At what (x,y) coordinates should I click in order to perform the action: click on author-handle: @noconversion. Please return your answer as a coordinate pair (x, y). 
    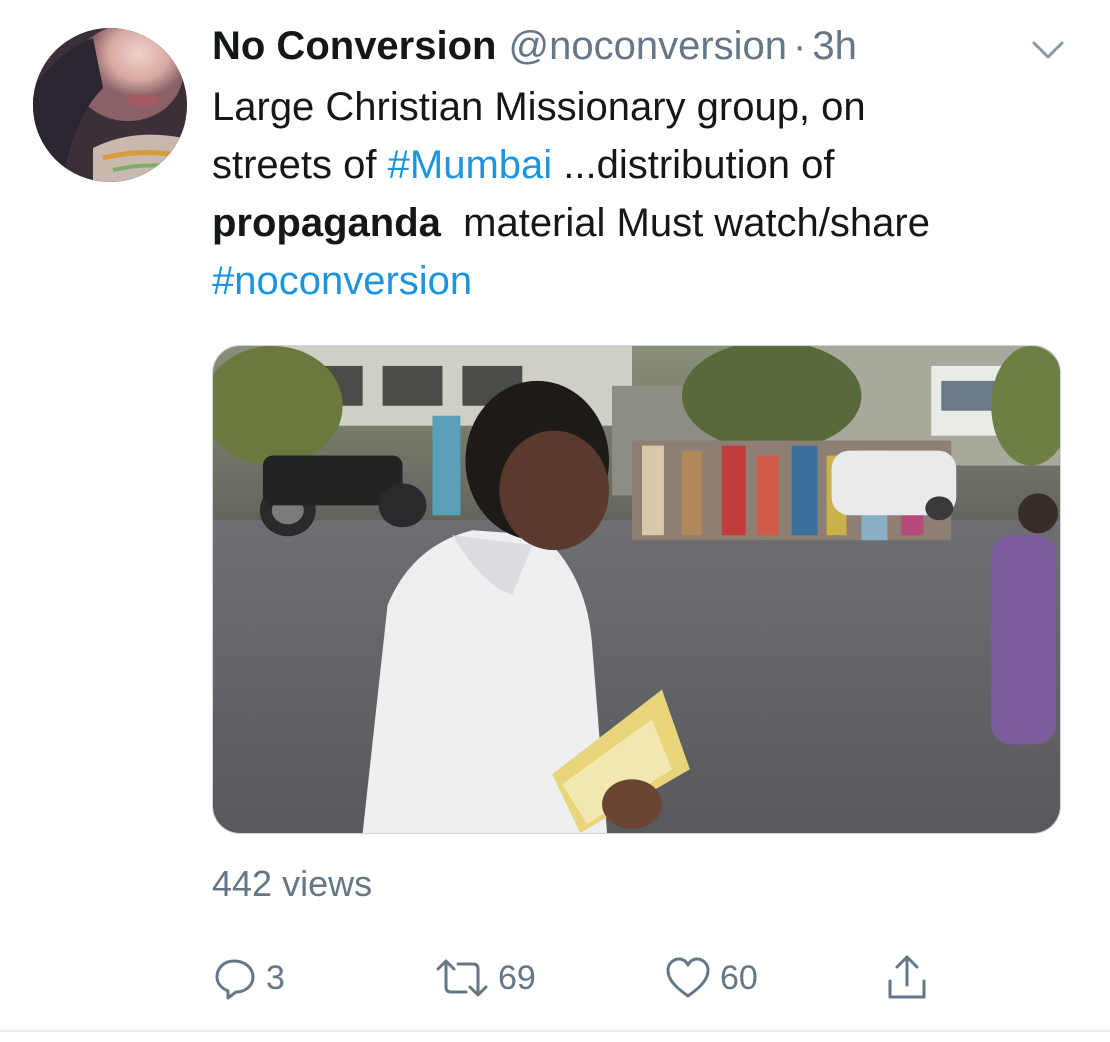
    Looking at the image, I should click on (647, 46).